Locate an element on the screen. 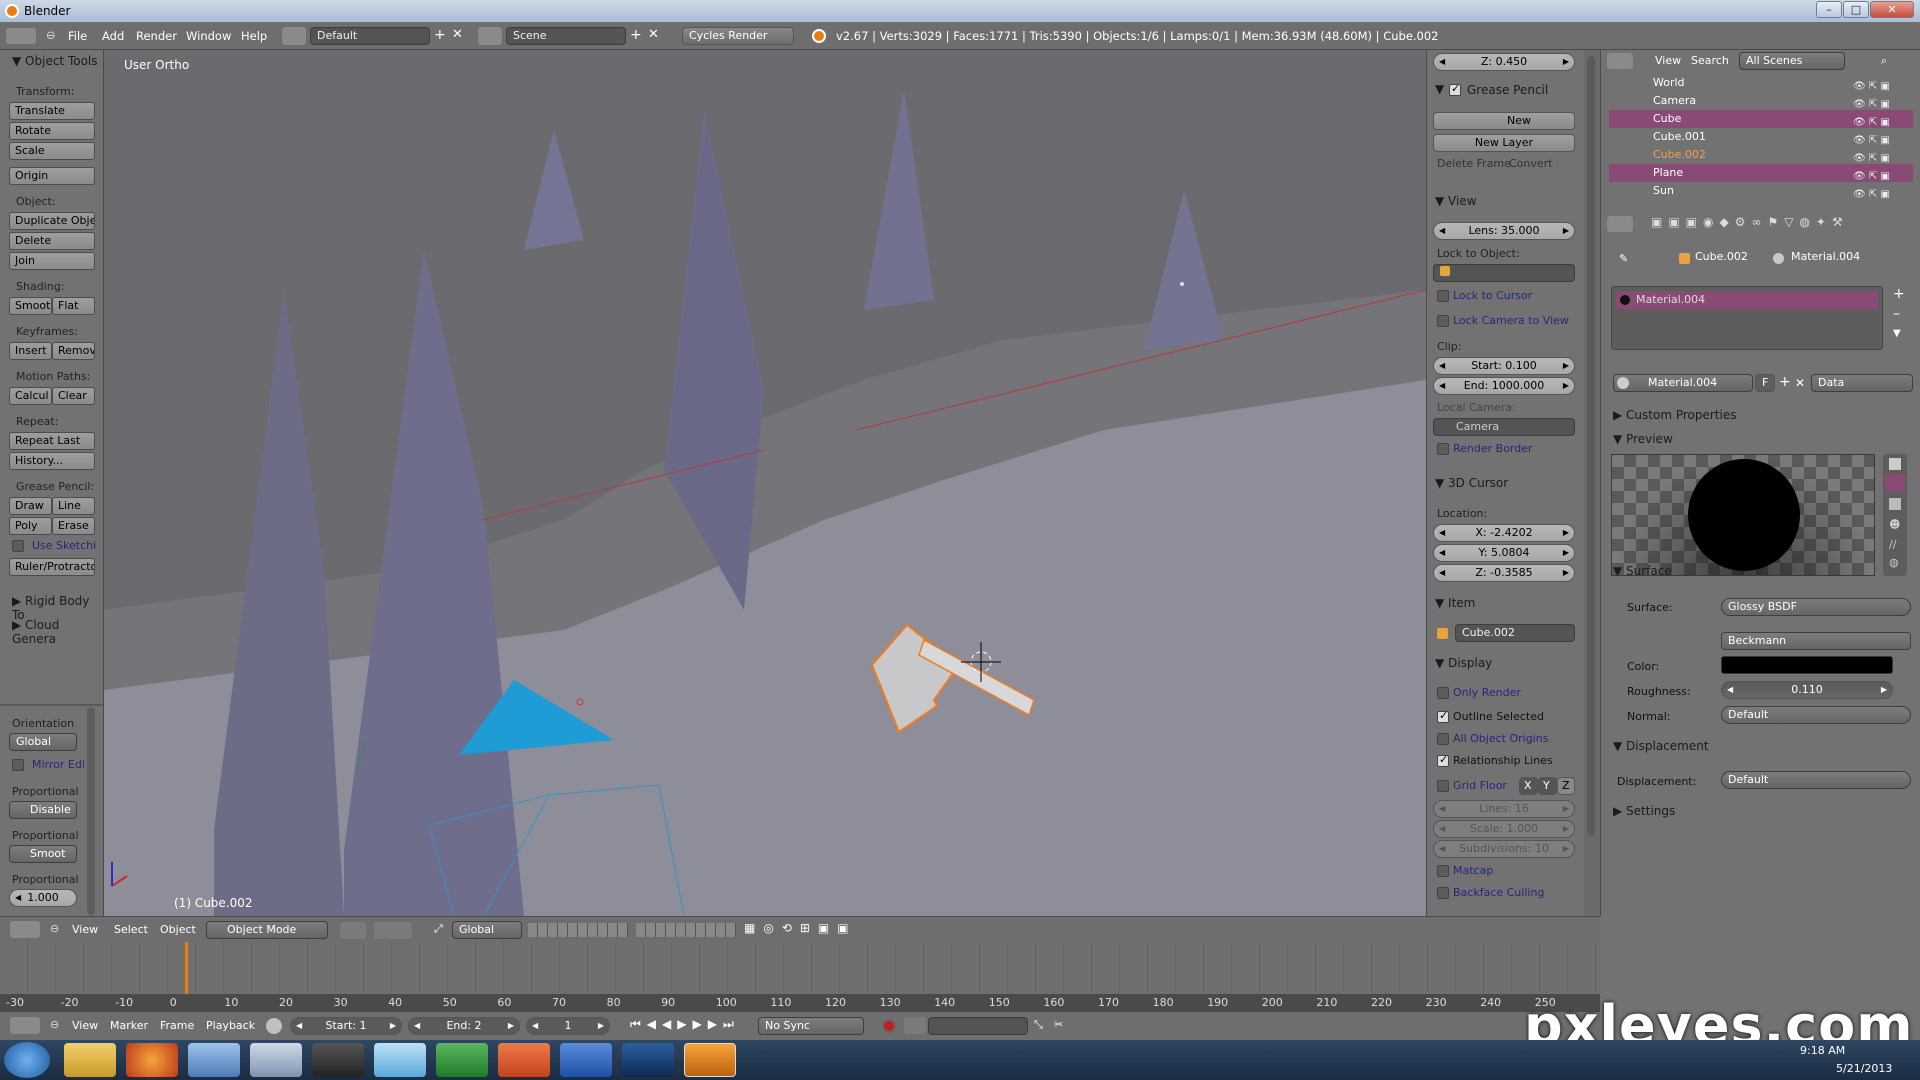 The width and height of the screenshot is (1920, 1080). color-swatch is located at coordinates (1807, 665).